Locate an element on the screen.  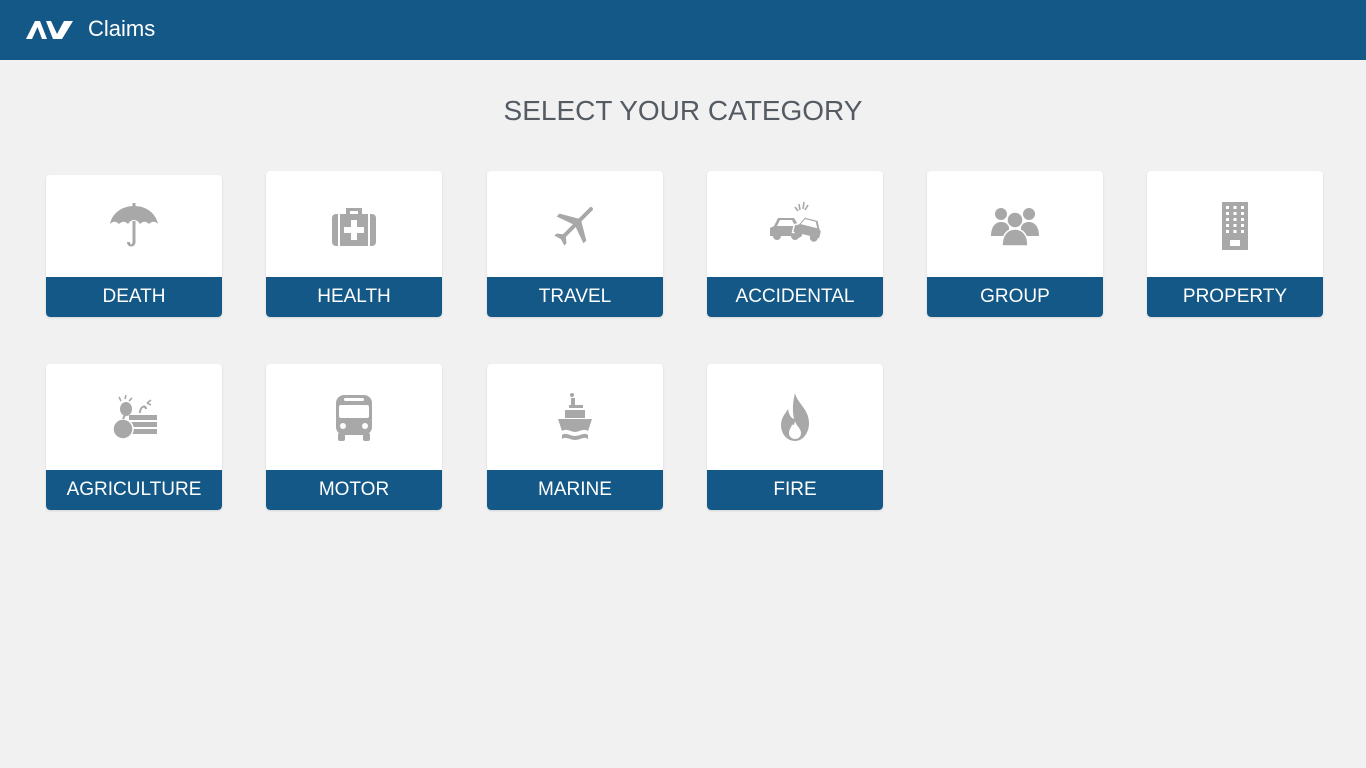
av-logo-icon is located at coordinates (49, 30).